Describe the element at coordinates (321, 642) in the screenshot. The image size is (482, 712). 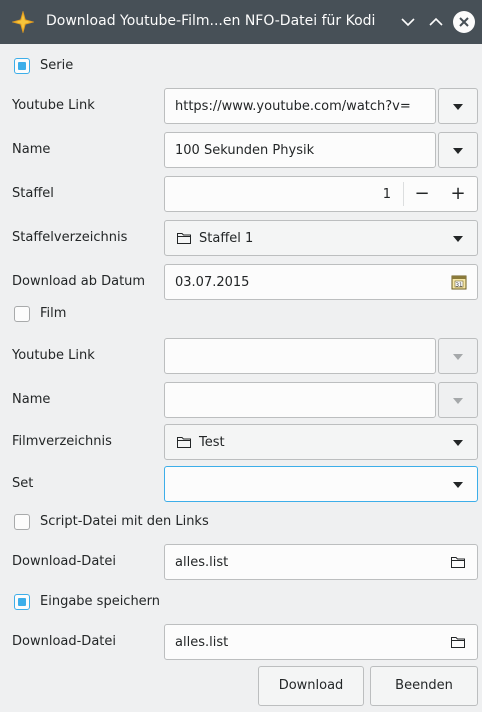
I see `save-download-datei-input: alles.list` at that location.